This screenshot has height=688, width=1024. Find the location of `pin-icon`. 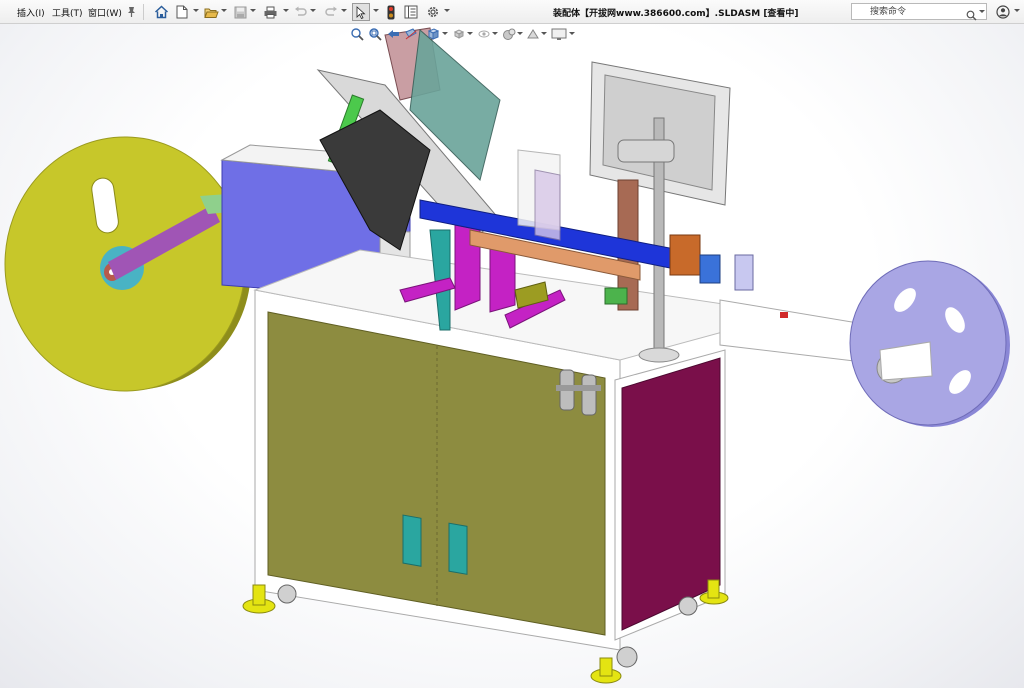

pin-icon is located at coordinates (131, 12).